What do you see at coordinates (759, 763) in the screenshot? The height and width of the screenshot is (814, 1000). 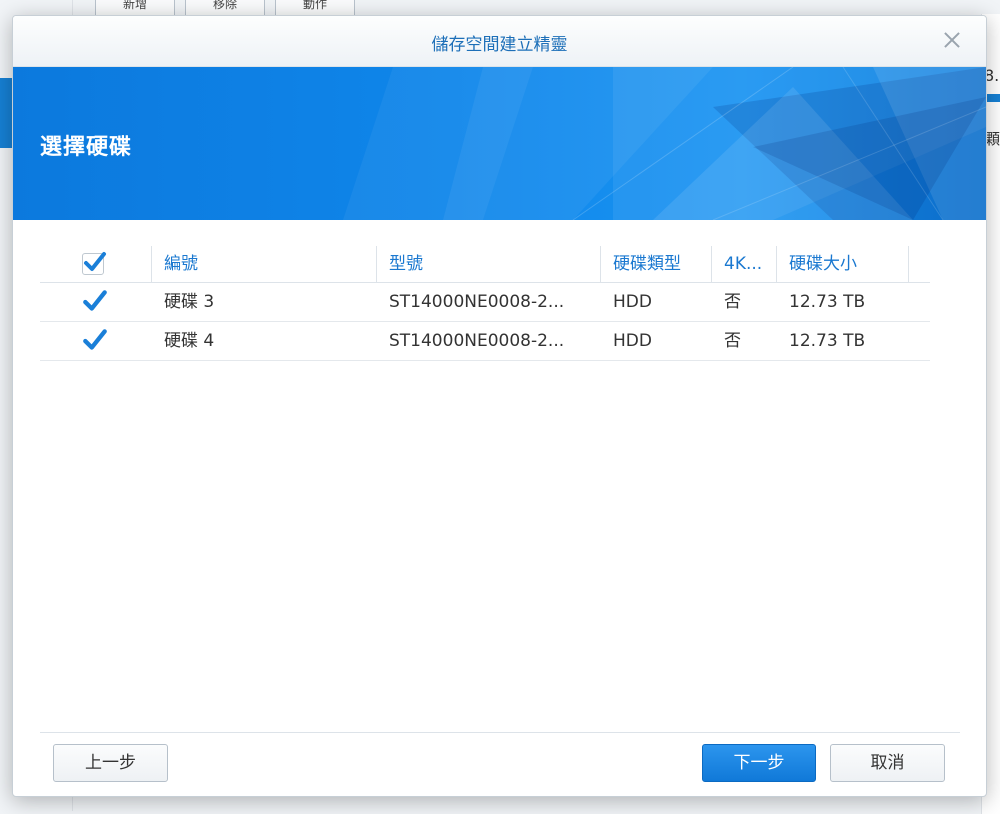 I see `next-button: 下一步` at bounding box center [759, 763].